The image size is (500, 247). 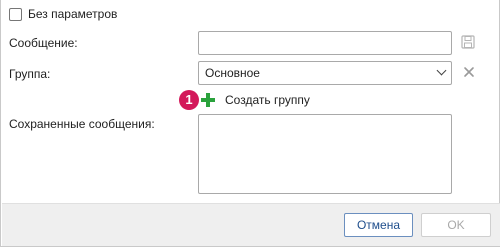 What do you see at coordinates (73, 14) in the screenshot?
I see `no-params-label: Без параметров` at bounding box center [73, 14].